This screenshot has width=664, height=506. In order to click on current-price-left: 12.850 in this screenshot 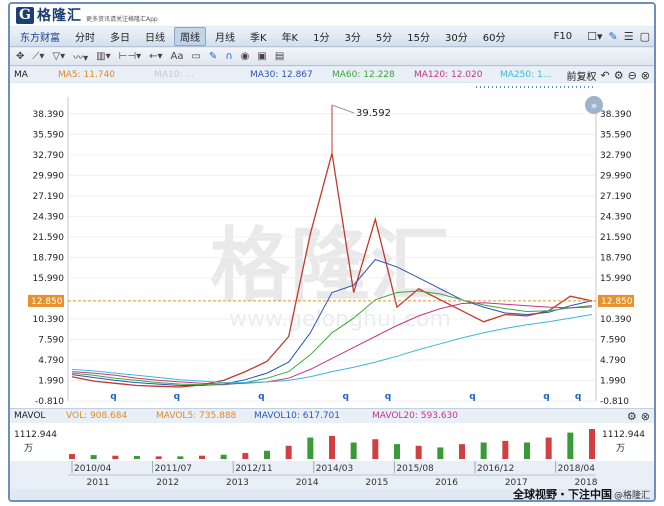, I will do `click(47, 302)`.